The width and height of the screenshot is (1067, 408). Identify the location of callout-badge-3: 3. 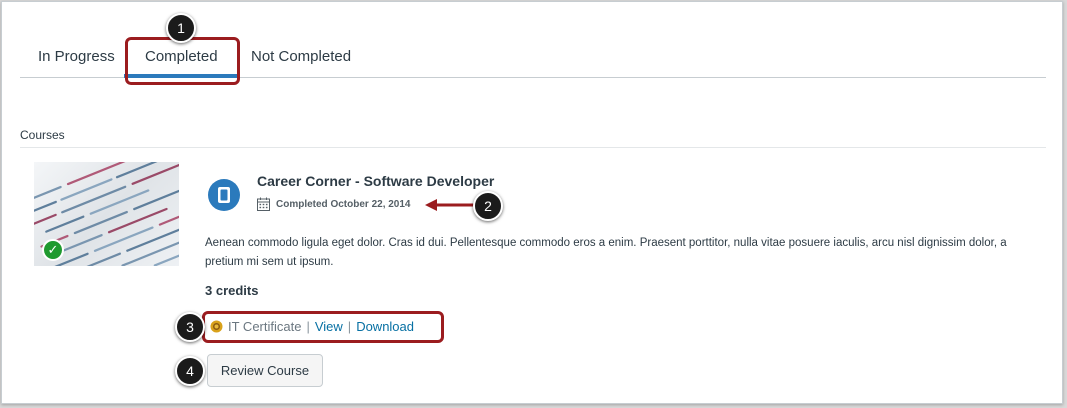
(190, 327).